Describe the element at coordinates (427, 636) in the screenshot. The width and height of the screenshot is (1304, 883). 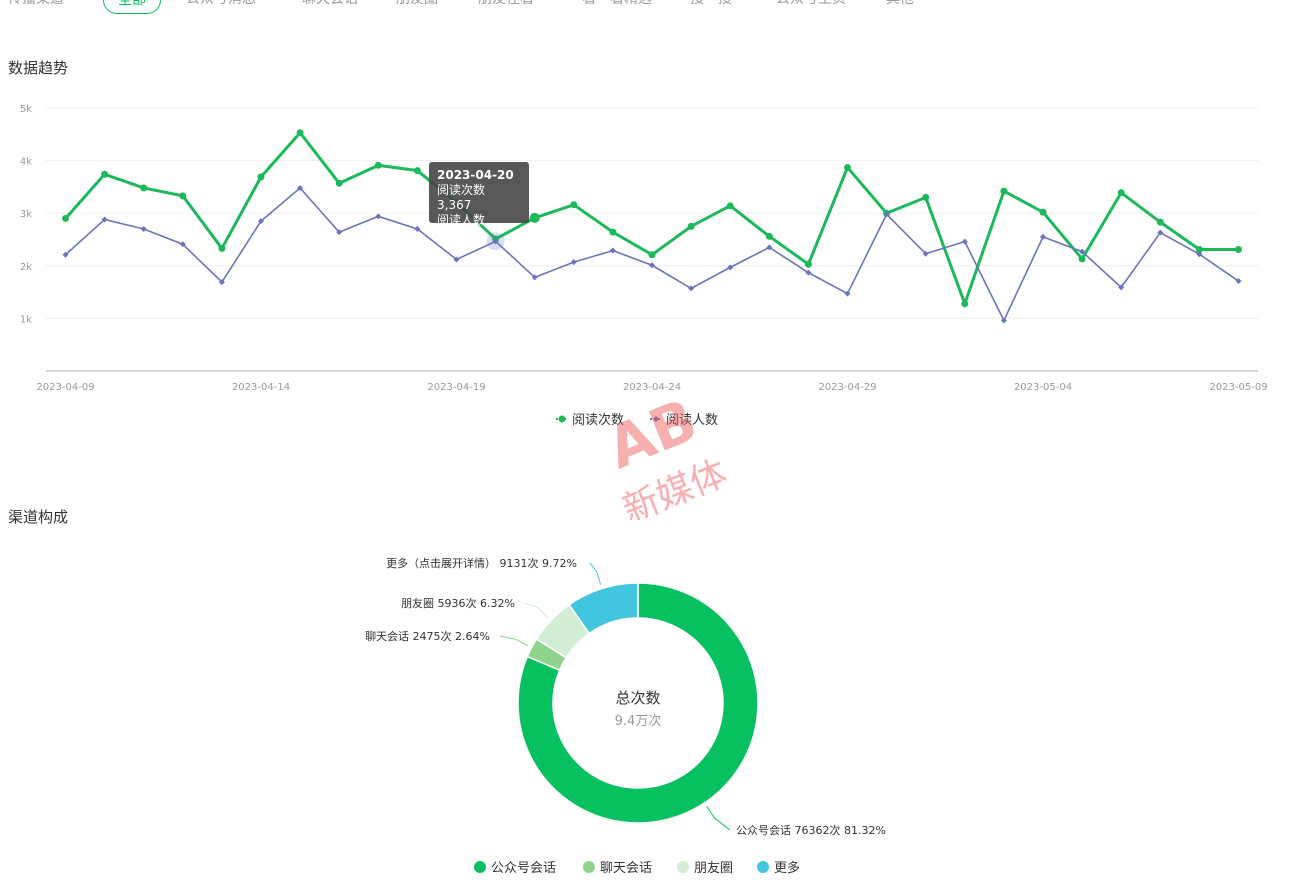
I see `slice-label: 聊天会话 2475次 2.64%` at that location.